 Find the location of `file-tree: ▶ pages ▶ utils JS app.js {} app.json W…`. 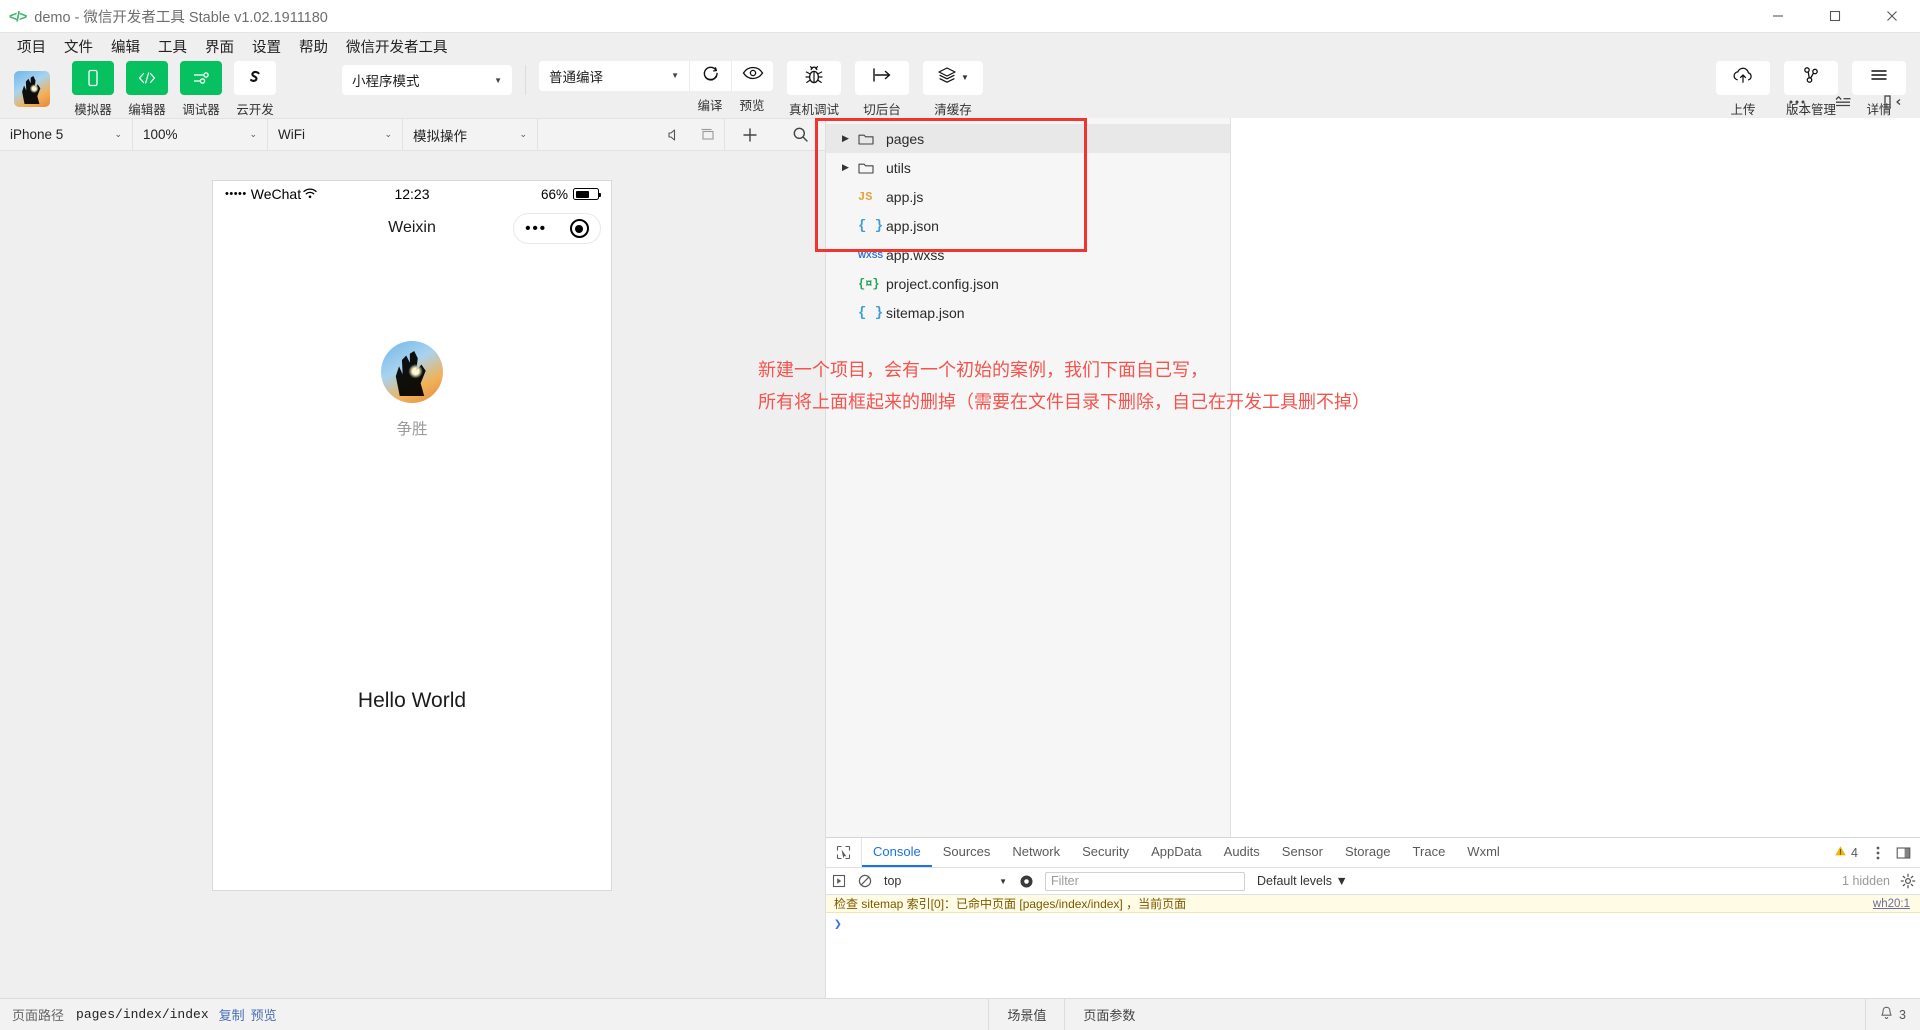

file-tree: ▶ pages ▶ utils JS app.js {} app.json W… is located at coordinates (1028, 477).